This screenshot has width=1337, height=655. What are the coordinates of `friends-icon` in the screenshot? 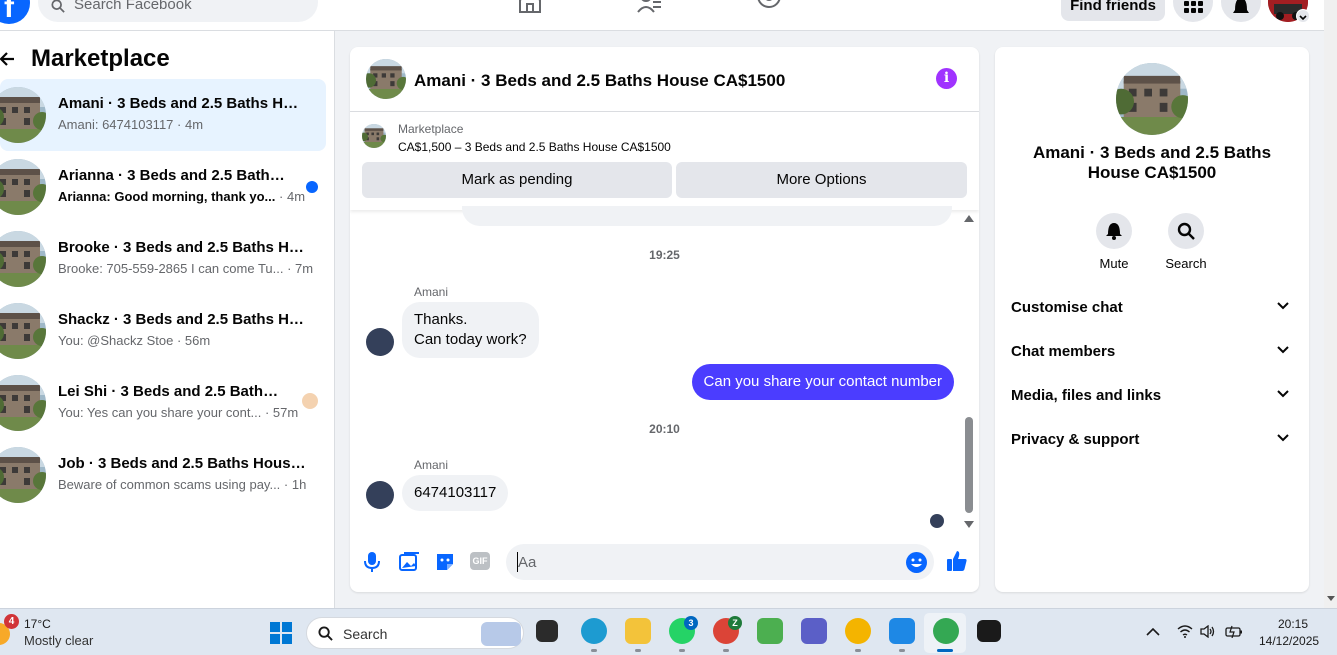 It's located at (650, 7).